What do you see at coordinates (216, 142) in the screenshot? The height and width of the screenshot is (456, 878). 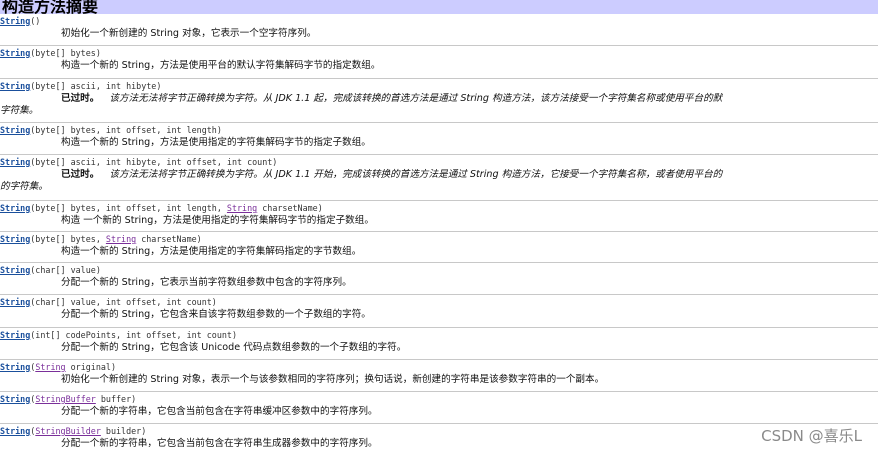 I see `constructor-description: 构造一个新的 String，方法是使用指定的字符集解码字节的指定子数组。` at bounding box center [216, 142].